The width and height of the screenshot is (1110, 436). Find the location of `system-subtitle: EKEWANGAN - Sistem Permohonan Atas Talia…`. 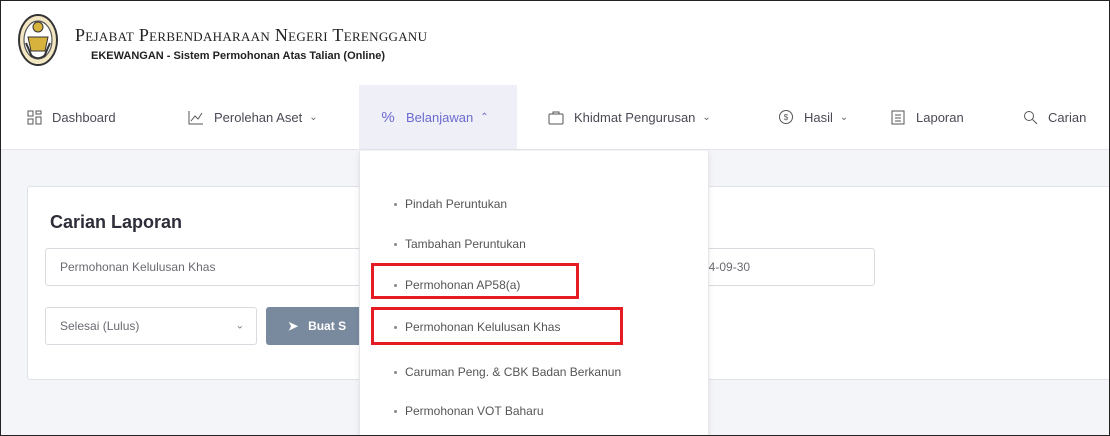

system-subtitle: EKEWANGAN - Sistem Permohonan Atas Talia… is located at coordinates (238, 56).